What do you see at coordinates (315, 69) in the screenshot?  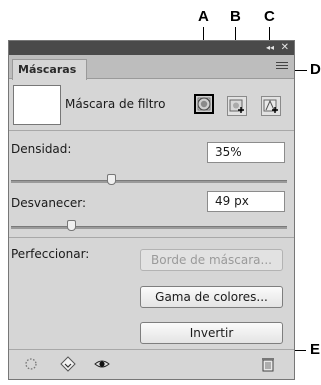 I see `callout-d: D` at bounding box center [315, 69].